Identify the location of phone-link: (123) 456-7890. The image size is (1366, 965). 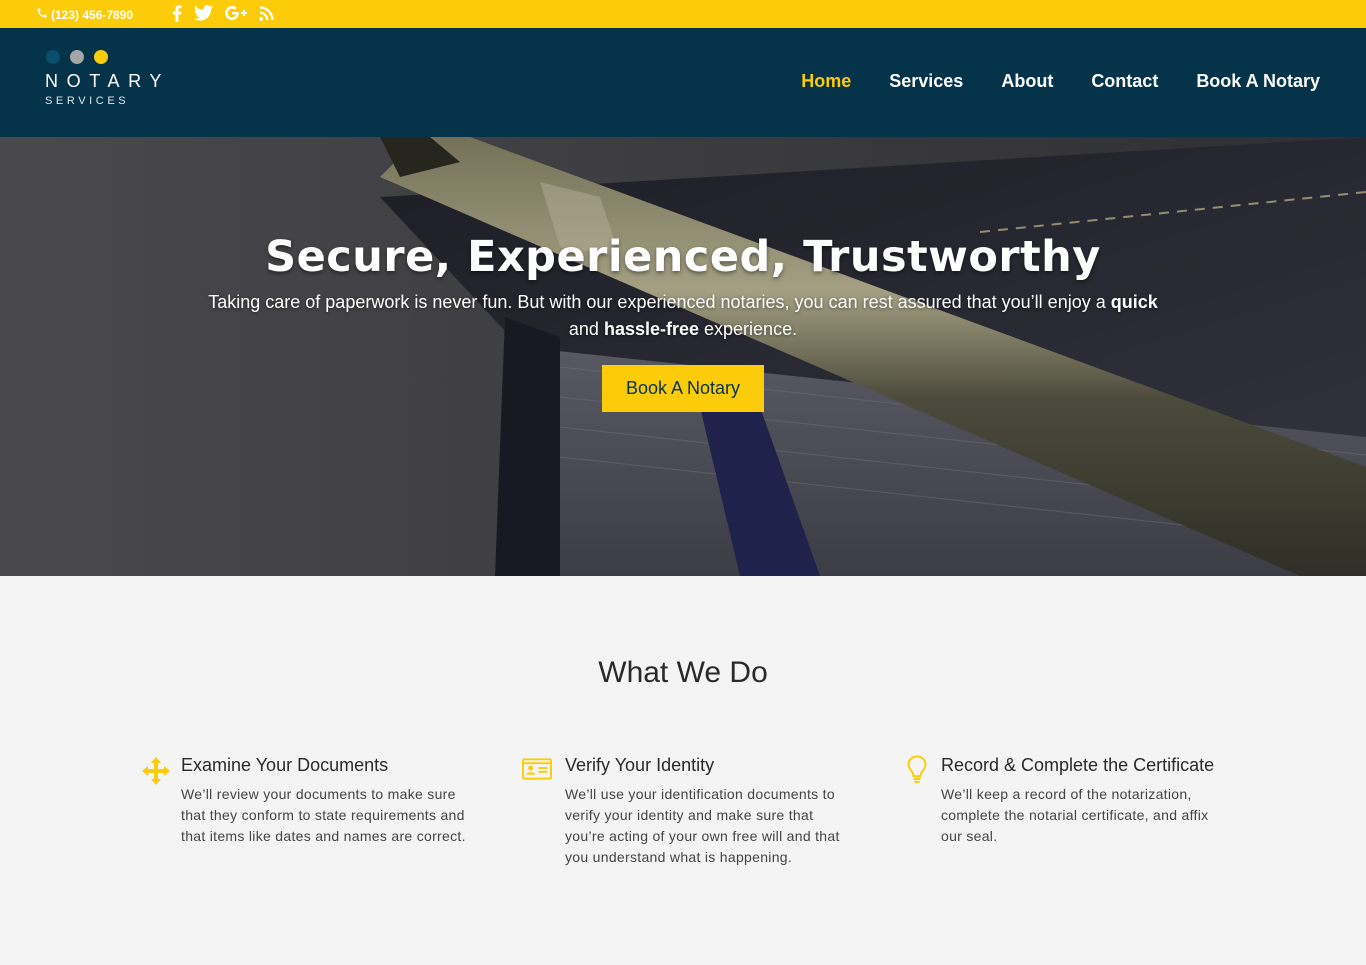
(84, 14).